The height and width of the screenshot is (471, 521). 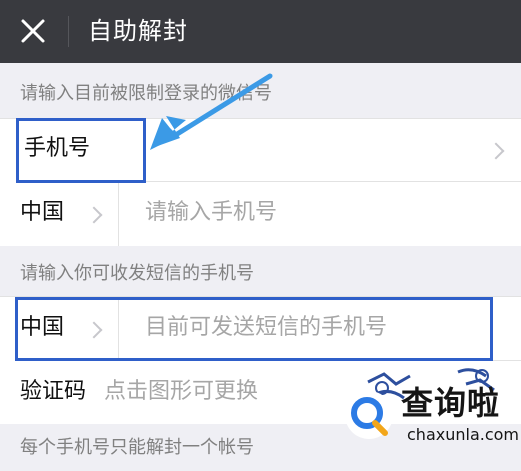 What do you see at coordinates (260, 31) in the screenshot?
I see `title-bar: 自助解封` at bounding box center [260, 31].